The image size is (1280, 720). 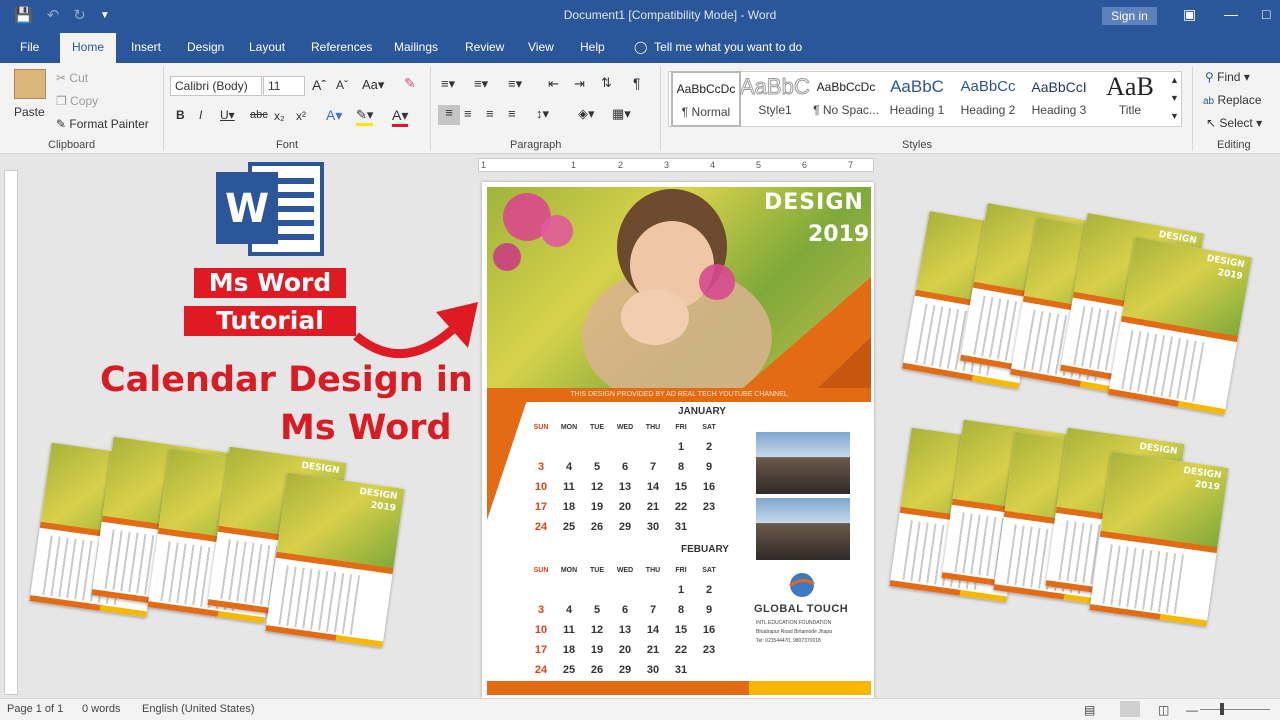 I want to click on tab-layout: Layout, so click(x=267, y=47).